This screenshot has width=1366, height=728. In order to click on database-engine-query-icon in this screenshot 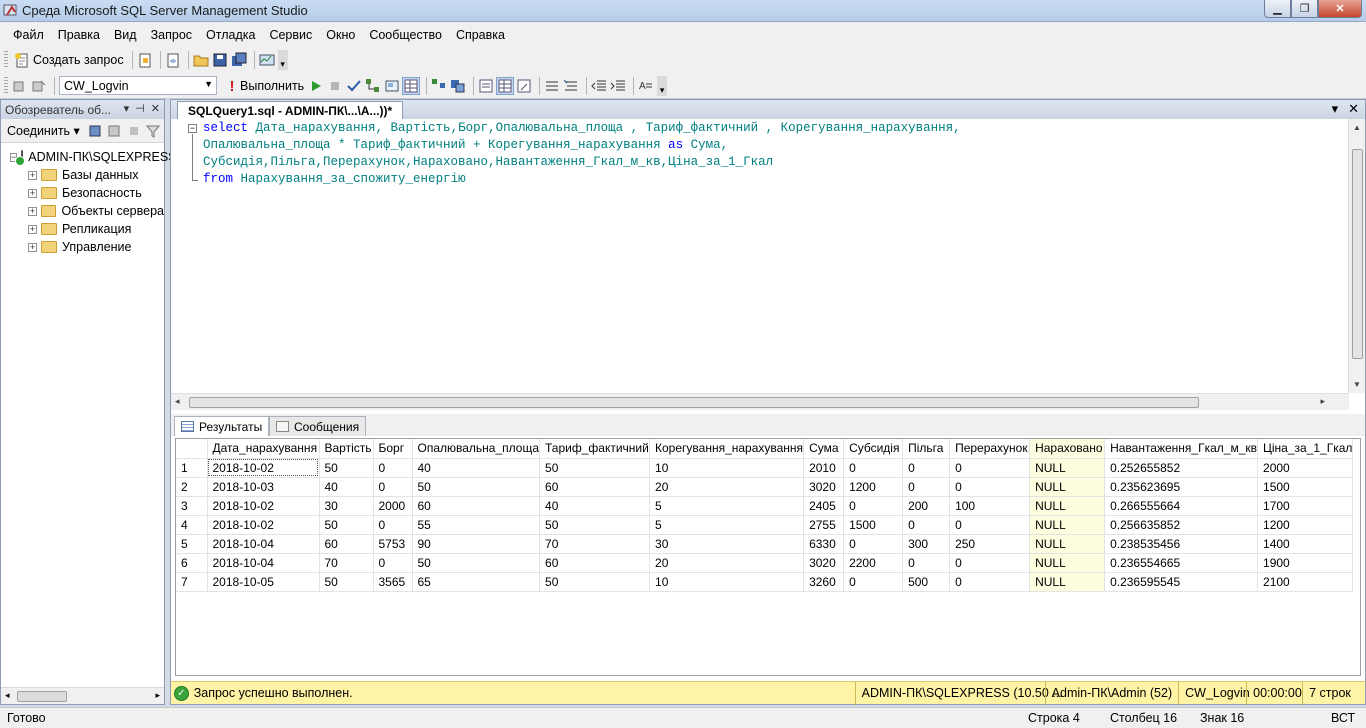, I will do `click(173, 60)`.